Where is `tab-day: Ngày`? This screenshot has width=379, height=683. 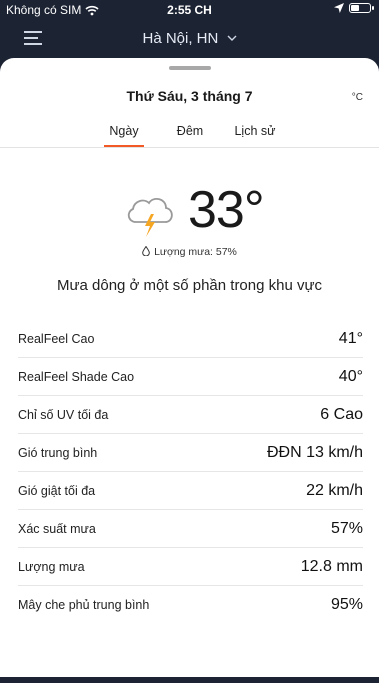 tab-day: Ngày is located at coordinates (124, 131).